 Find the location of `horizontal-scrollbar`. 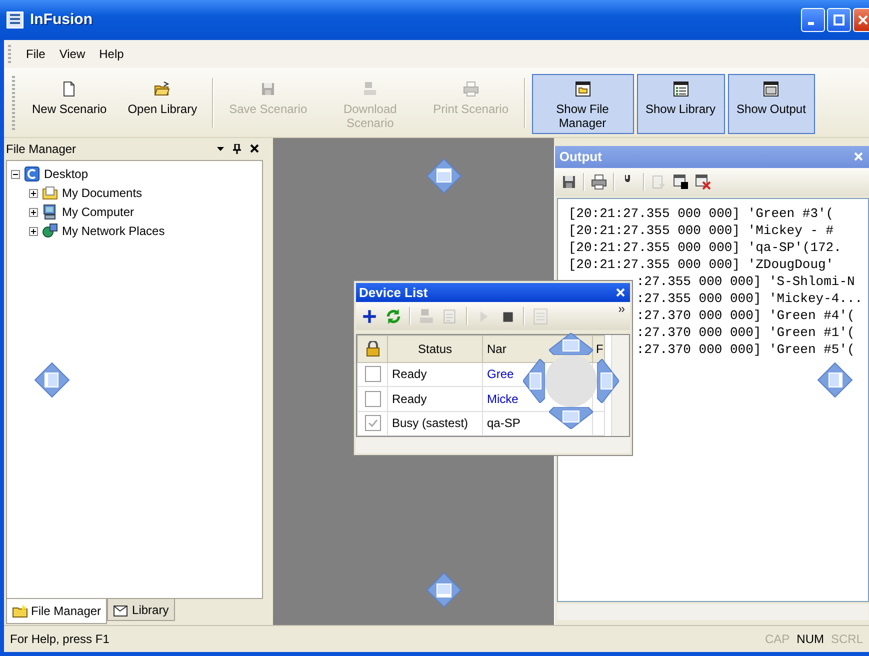

horizontal-scrollbar is located at coordinates (493, 445).